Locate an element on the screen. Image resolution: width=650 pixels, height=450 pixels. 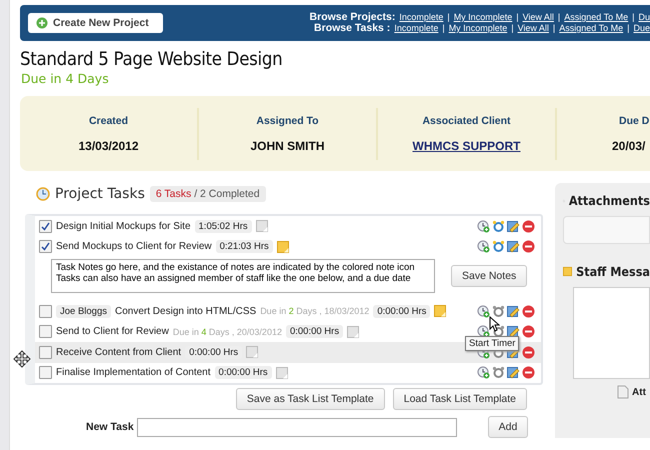
create-project-button: Create New Project is located at coordinates (95, 23).